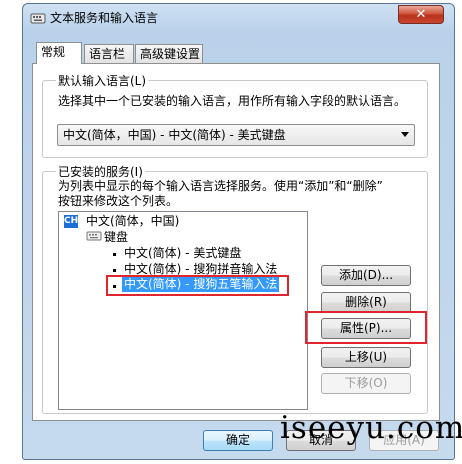  I want to click on close-icon: ✕, so click(421, 14).